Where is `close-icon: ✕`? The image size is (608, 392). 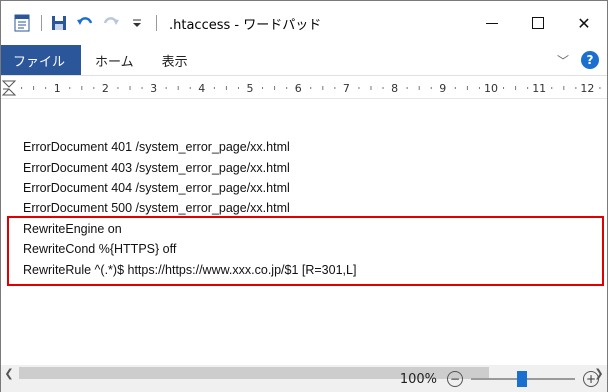
close-icon: ✕ is located at coordinates (584, 23).